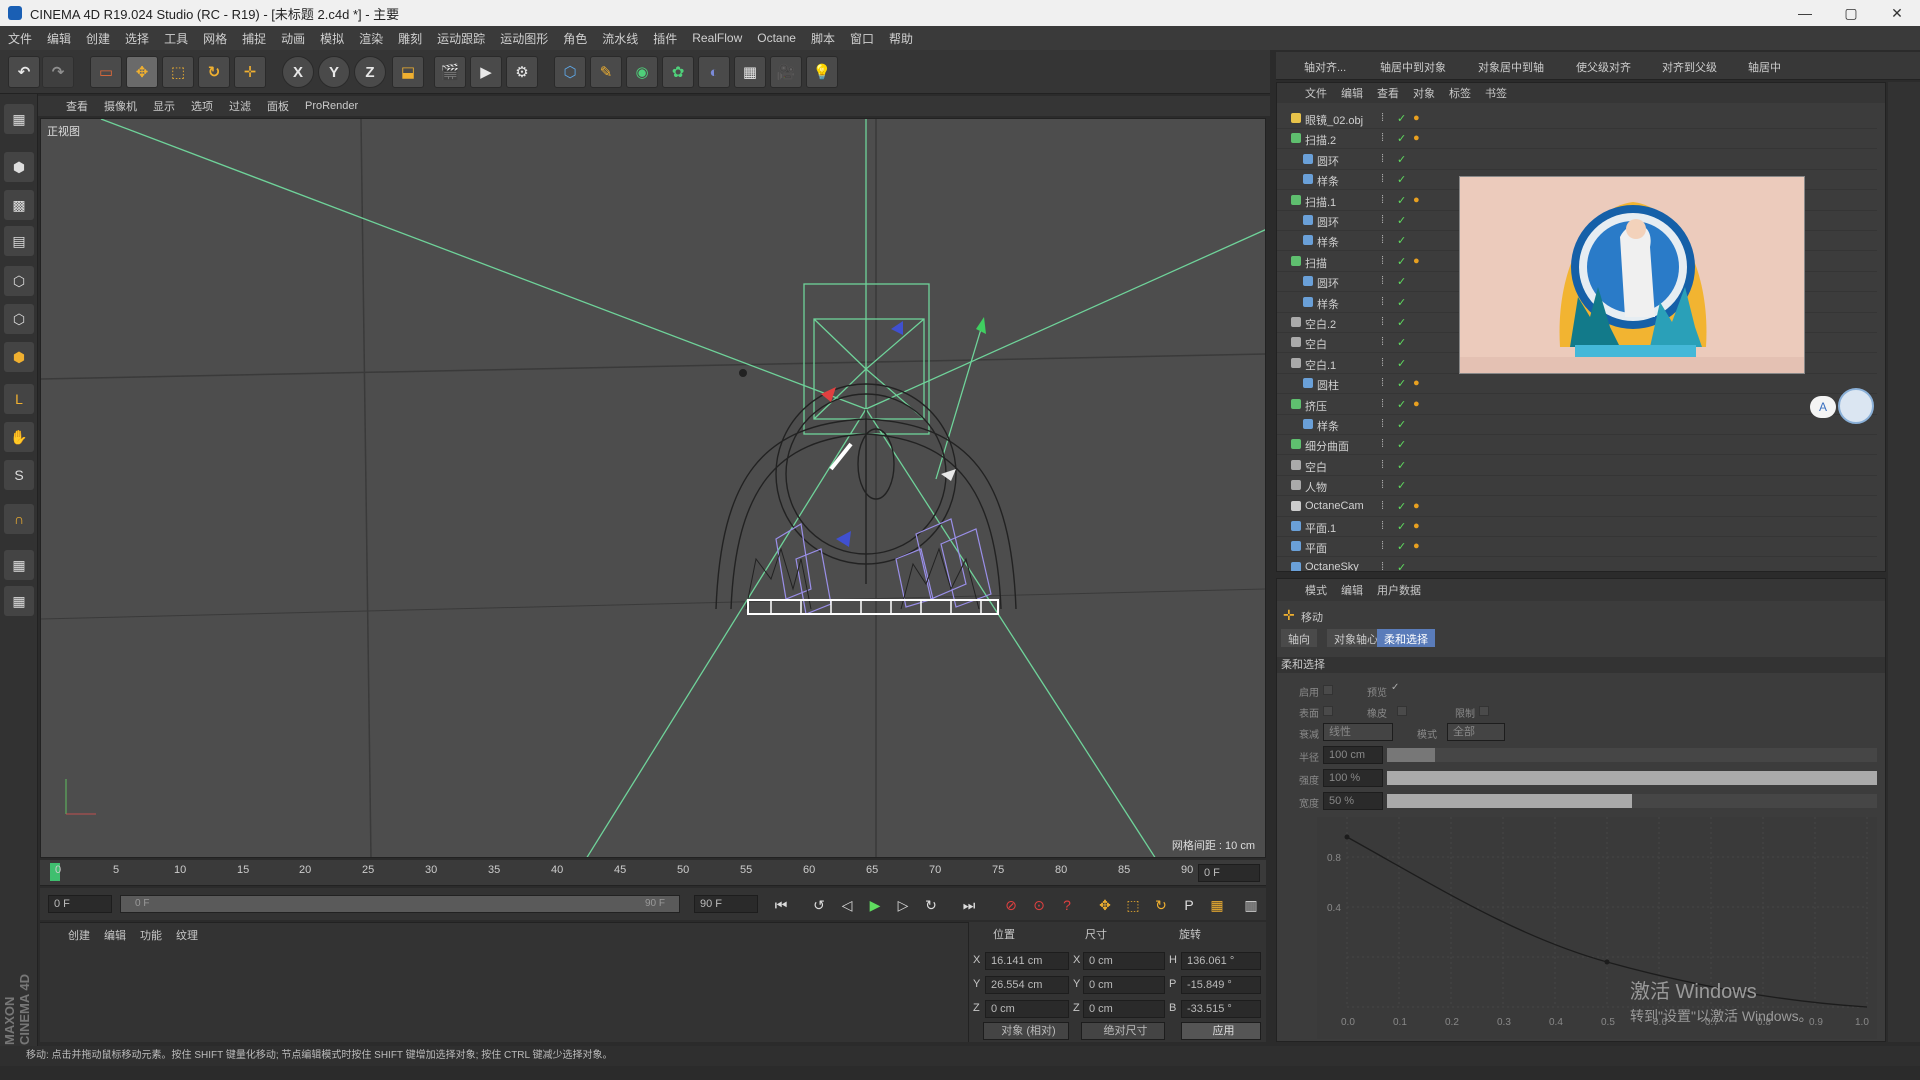 This screenshot has height=1080, width=1920. What do you see at coordinates (606, 72) in the screenshot?
I see `pen-spline-icon: ✎` at bounding box center [606, 72].